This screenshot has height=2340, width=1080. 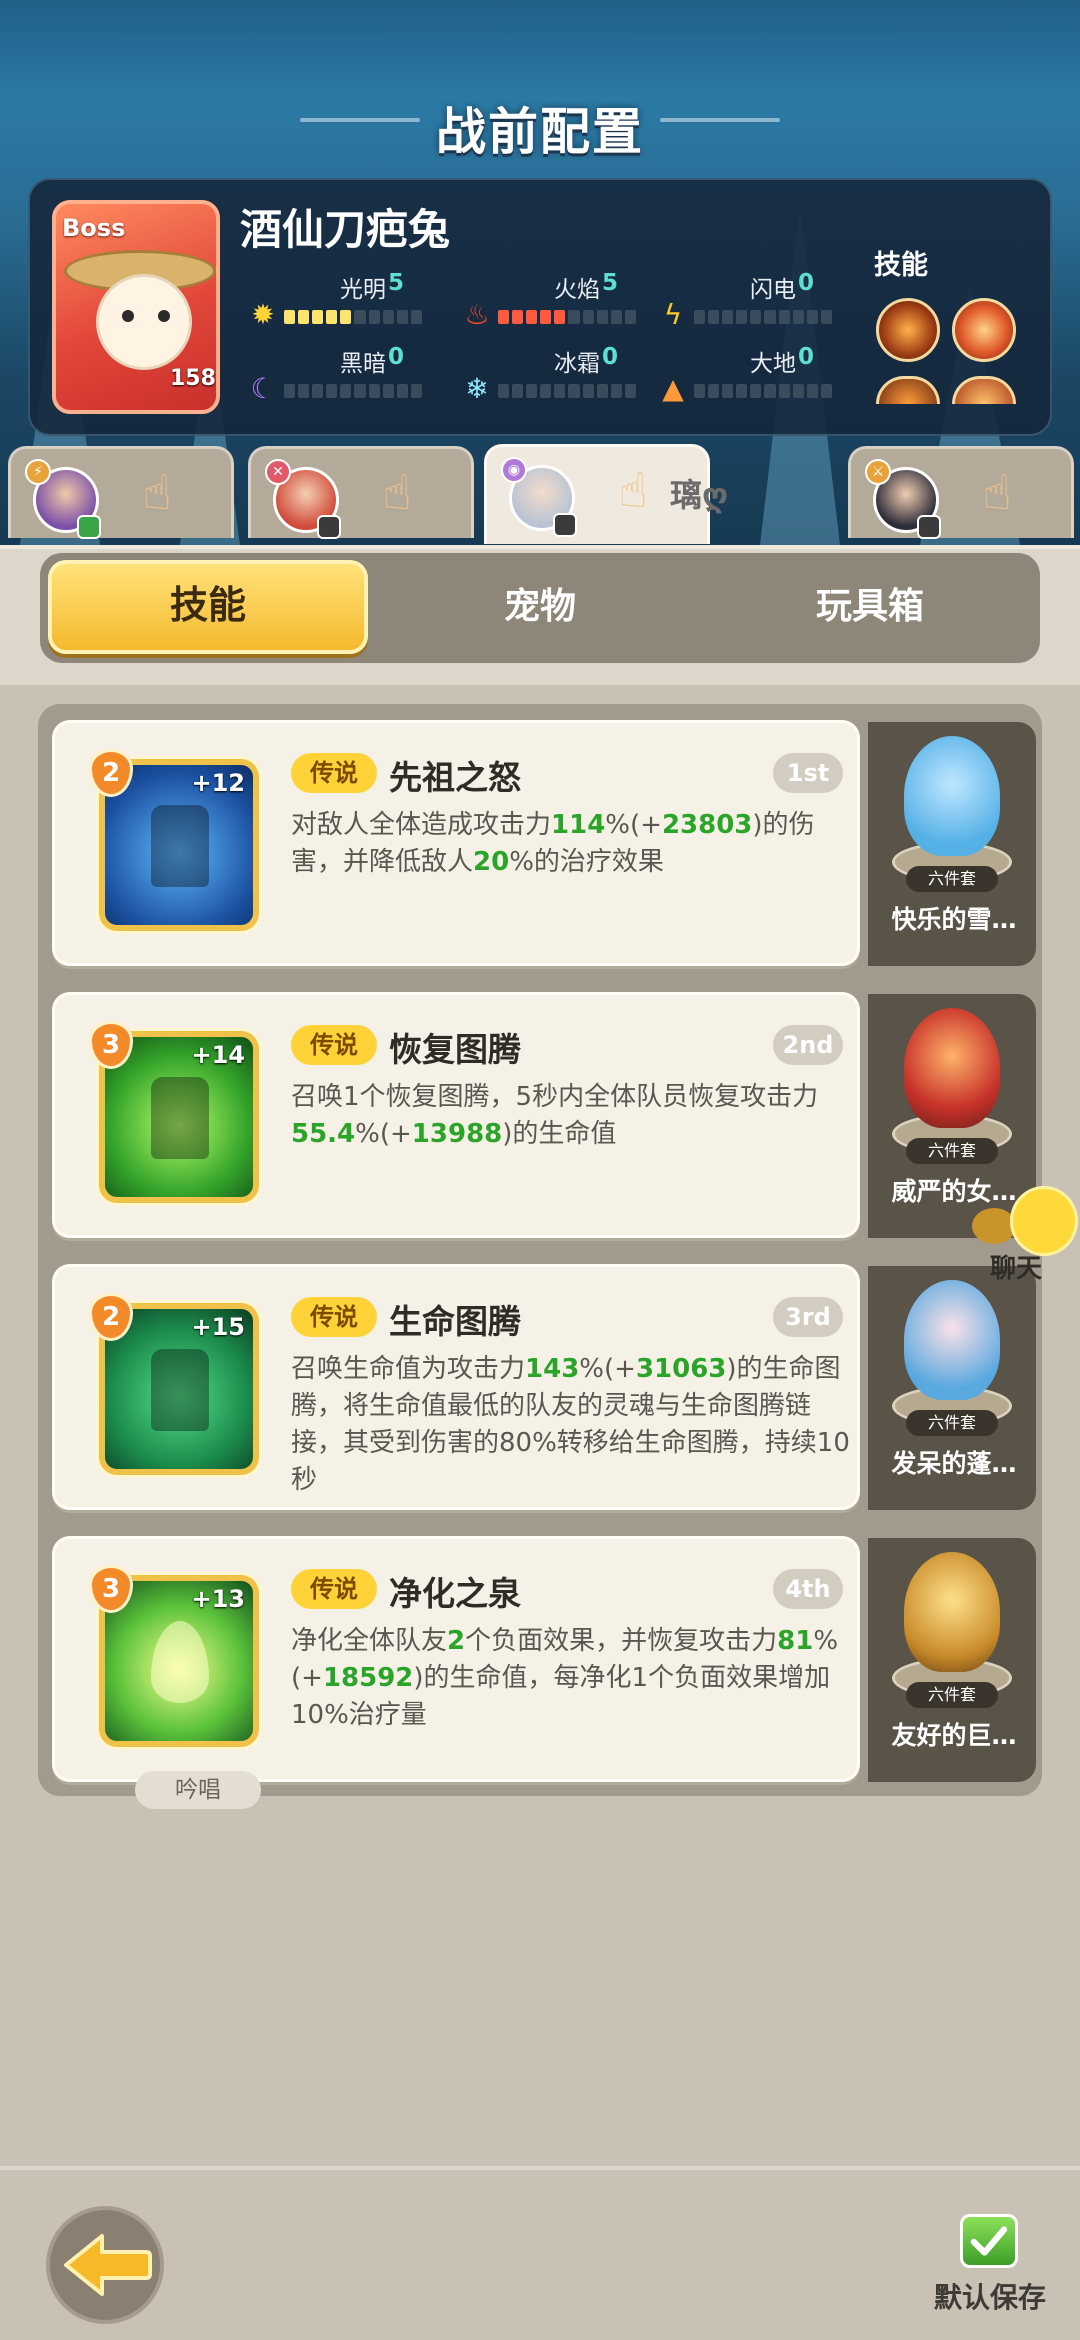 I want to click on lightning-icon: ϟ, so click(x=673, y=314).